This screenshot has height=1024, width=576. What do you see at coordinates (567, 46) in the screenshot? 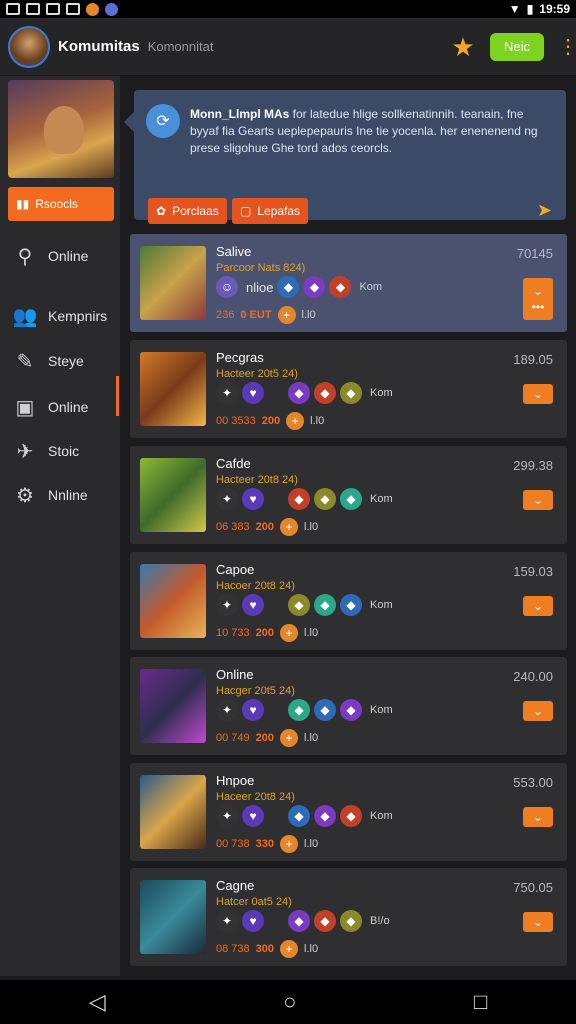
I see `more-menu-icon: ⋮` at bounding box center [567, 46].